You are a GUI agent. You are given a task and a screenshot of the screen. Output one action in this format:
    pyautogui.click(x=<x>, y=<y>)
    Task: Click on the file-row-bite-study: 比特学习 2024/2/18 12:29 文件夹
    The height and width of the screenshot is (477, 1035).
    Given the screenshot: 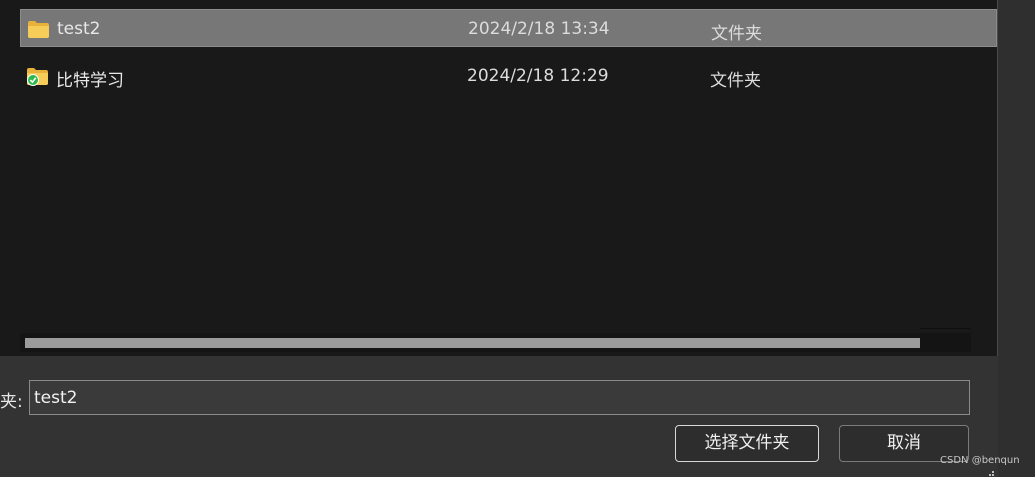 What is the action you would take?
    pyautogui.click(x=508, y=76)
    